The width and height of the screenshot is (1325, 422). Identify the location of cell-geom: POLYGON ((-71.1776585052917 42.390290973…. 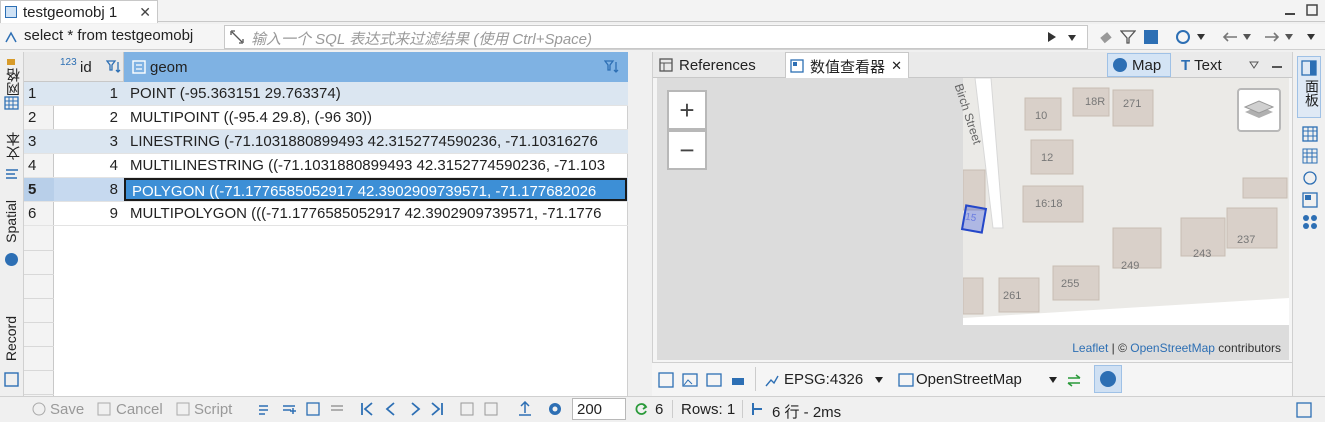
(375, 189).